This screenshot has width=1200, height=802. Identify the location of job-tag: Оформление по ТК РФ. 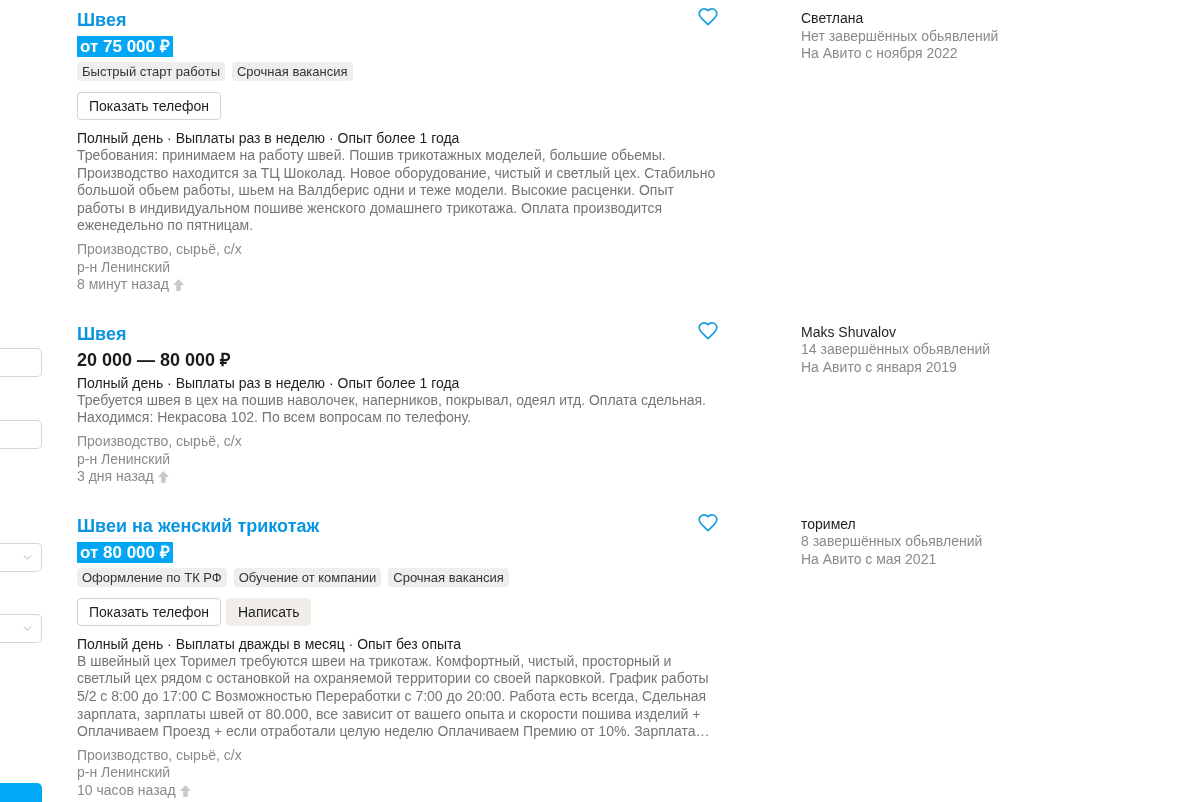
(152, 577).